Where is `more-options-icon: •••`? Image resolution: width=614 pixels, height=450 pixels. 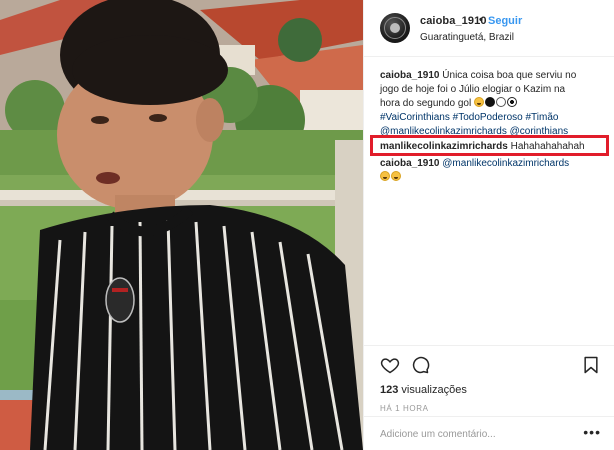
more-options-icon: ••• is located at coordinates (592, 432).